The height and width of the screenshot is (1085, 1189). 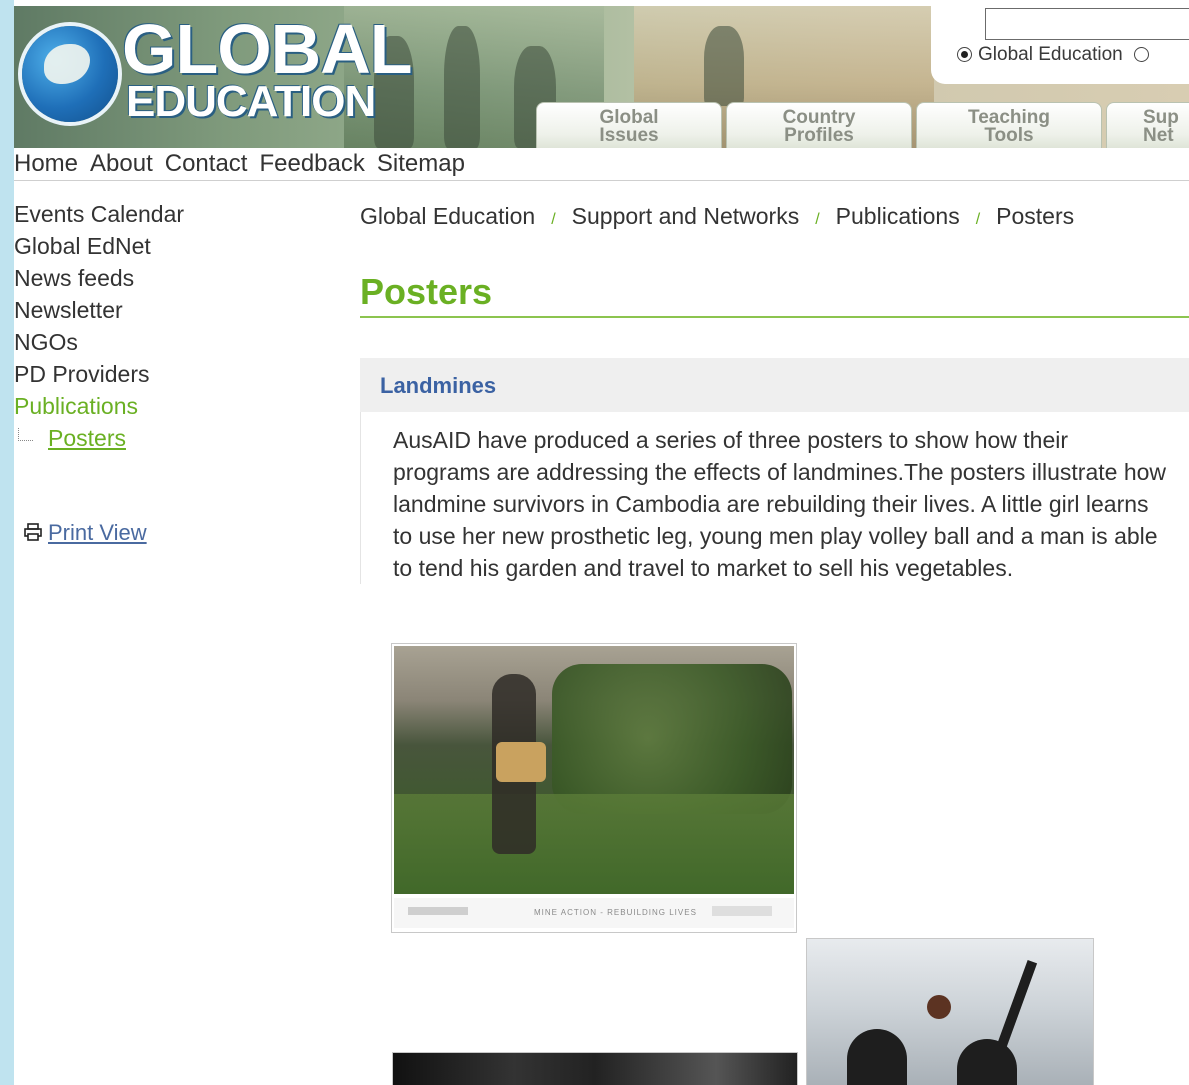 What do you see at coordinates (97, 532) in the screenshot?
I see `print-view-label: Print View` at bounding box center [97, 532].